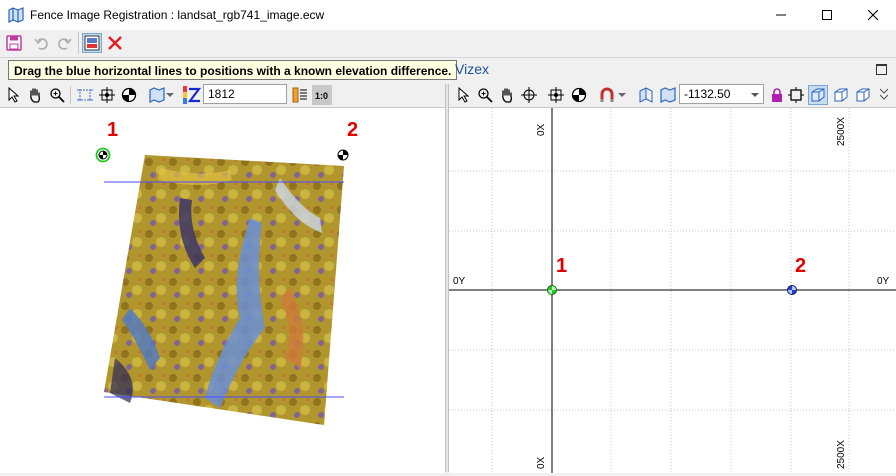 The image size is (896, 476). I want to click on image-register-button, so click(92, 43).